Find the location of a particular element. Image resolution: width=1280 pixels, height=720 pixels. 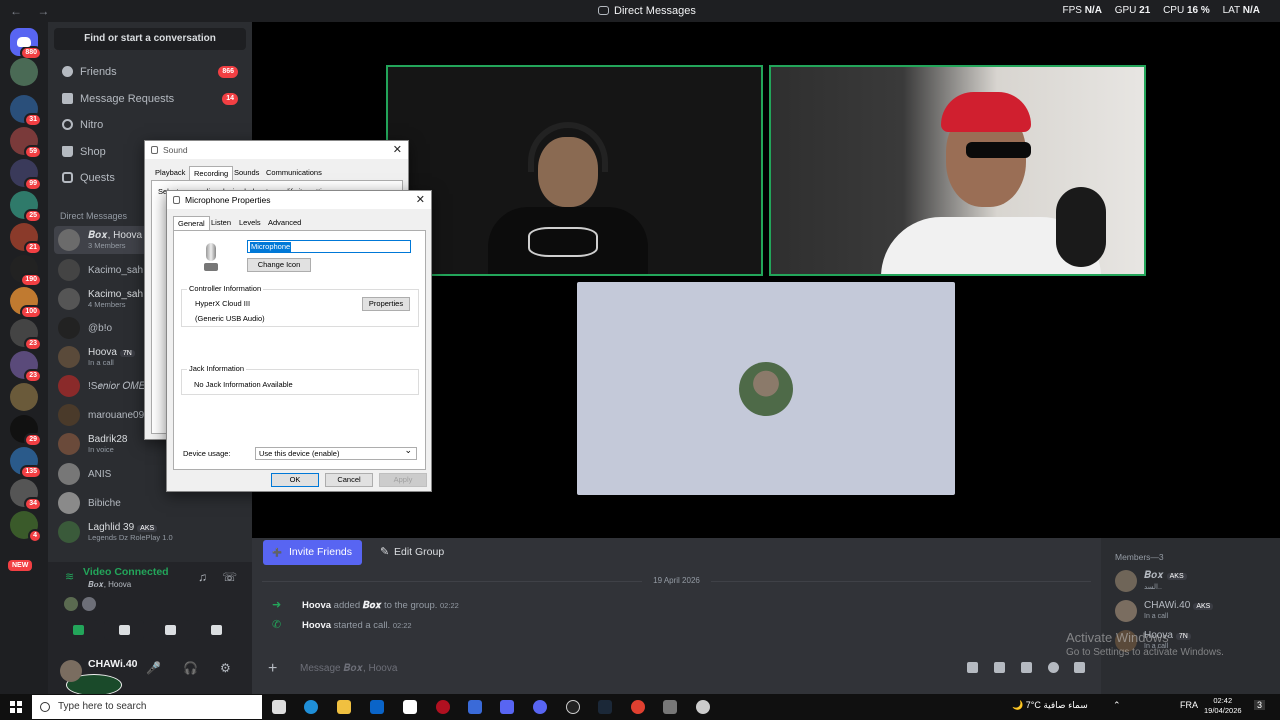

device-name-input: Microphone is located at coordinates (329, 246).